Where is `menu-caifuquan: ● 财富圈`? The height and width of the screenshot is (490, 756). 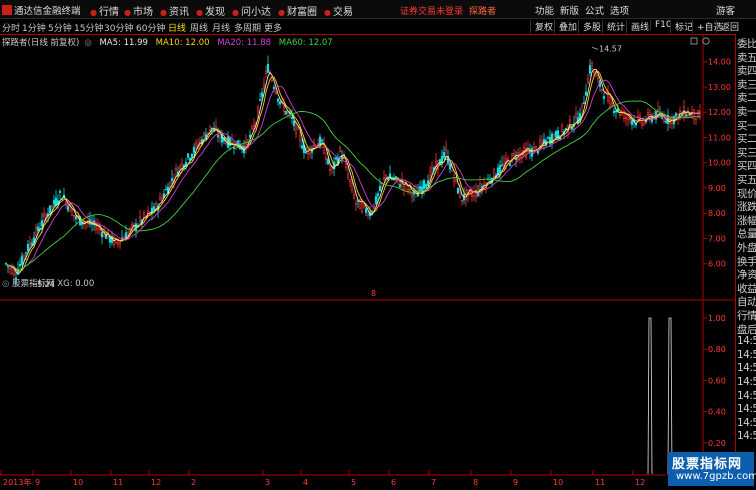
menu-caifuquan: ● 财富圈 is located at coordinates (297, 10).